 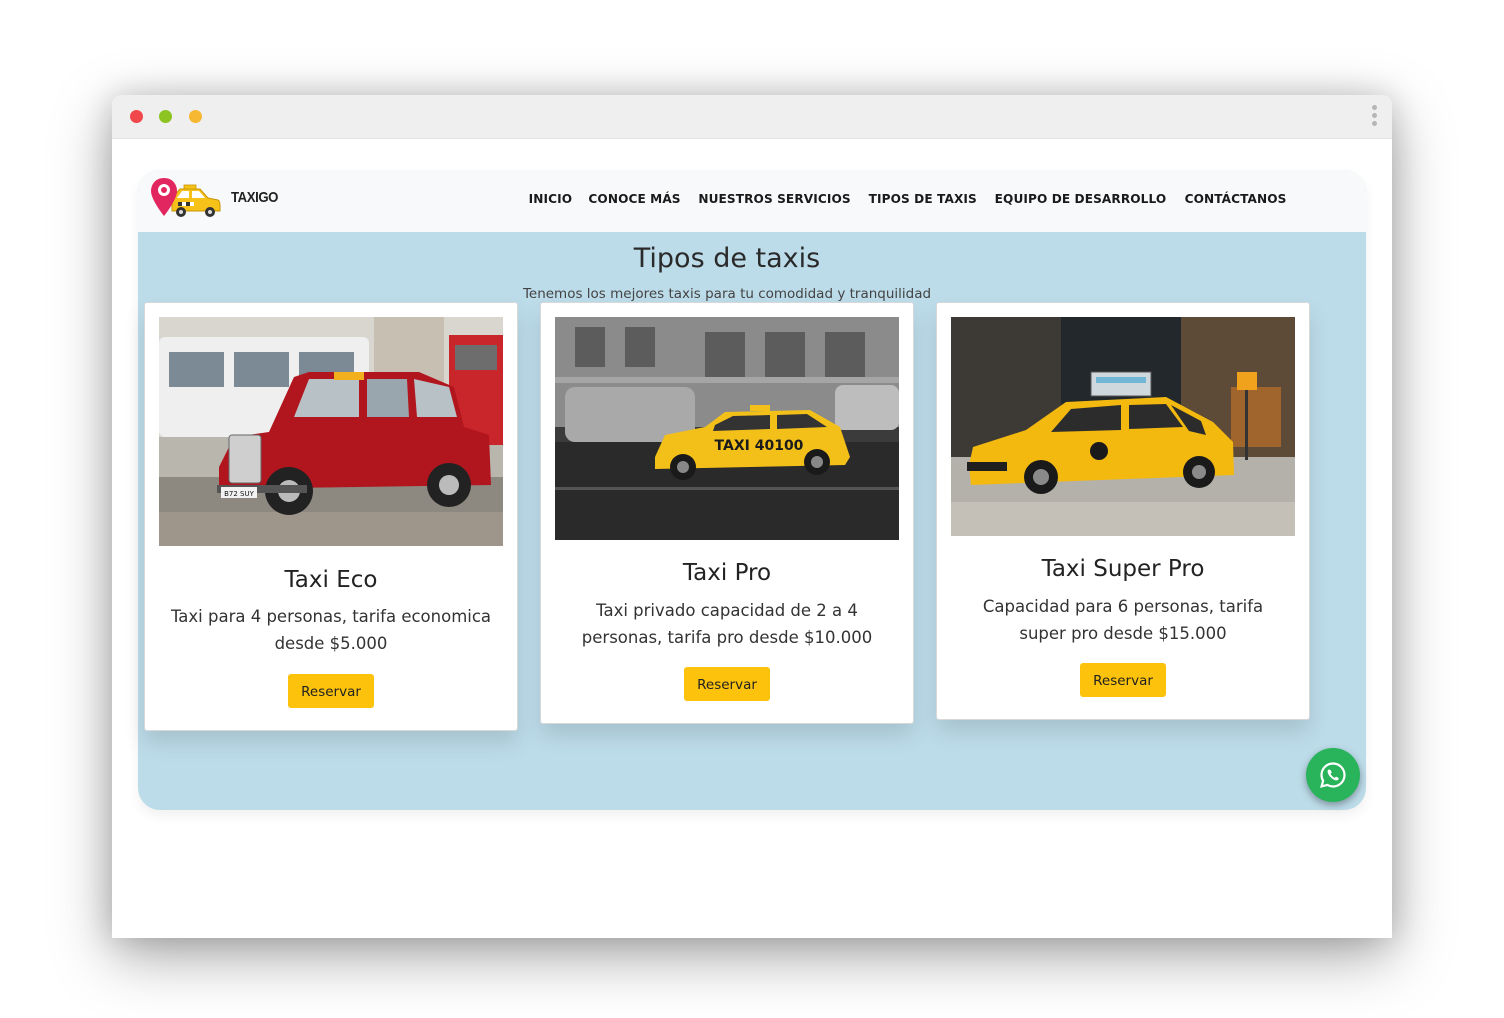 I want to click on card-title-super-pro: Taxi Super Pro, so click(x=1123, y=569).